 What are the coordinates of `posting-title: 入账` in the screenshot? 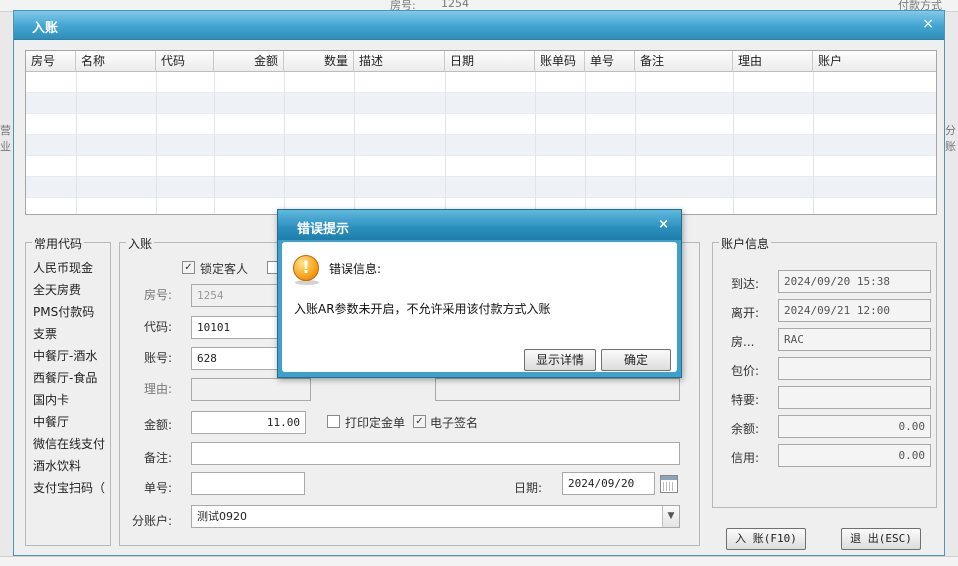 It's located at (140, 243).